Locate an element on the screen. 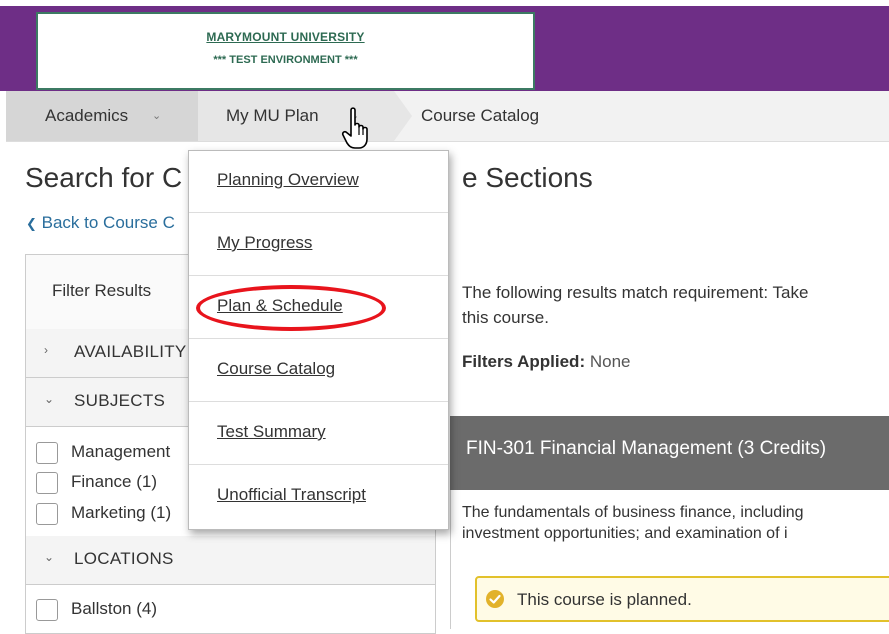 Image resolution: width=889 pixels, height=634 pixels. filters-applied-label: Filters Applied: is located at coordinates (524, 361).